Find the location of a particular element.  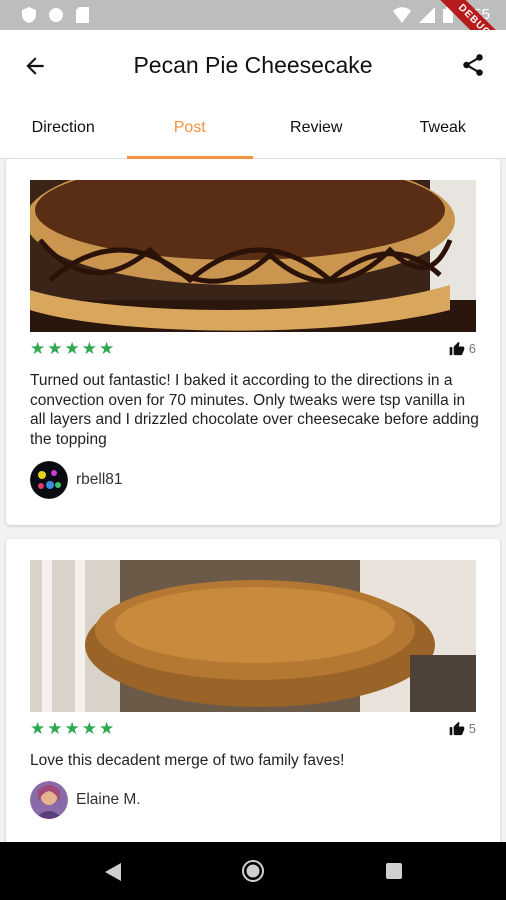

author-name: Elaine M. is located at coordinates (108, 799).